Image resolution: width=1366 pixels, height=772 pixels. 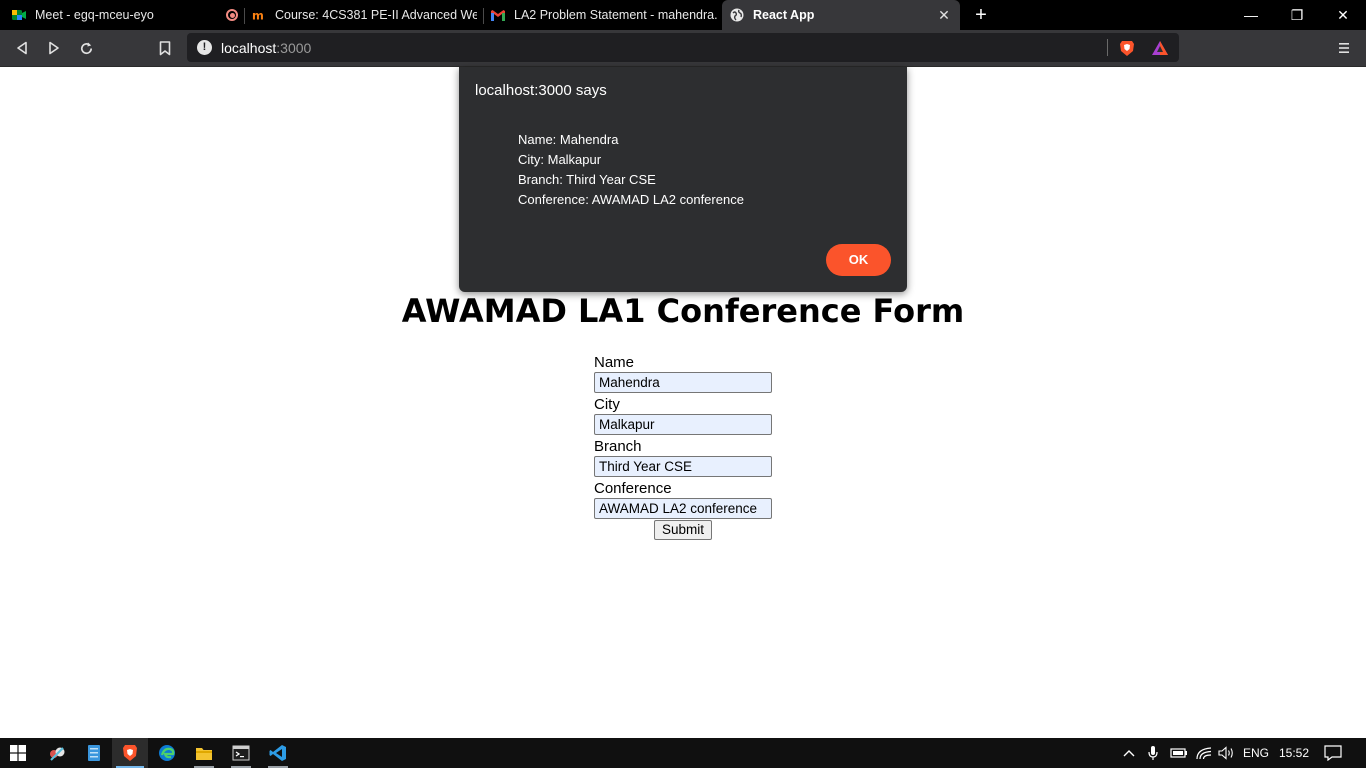 What do you see at coordinates (1294, 753) in the screenshot?
I see `clock: 15:52` at bounding box center [1294, 753].